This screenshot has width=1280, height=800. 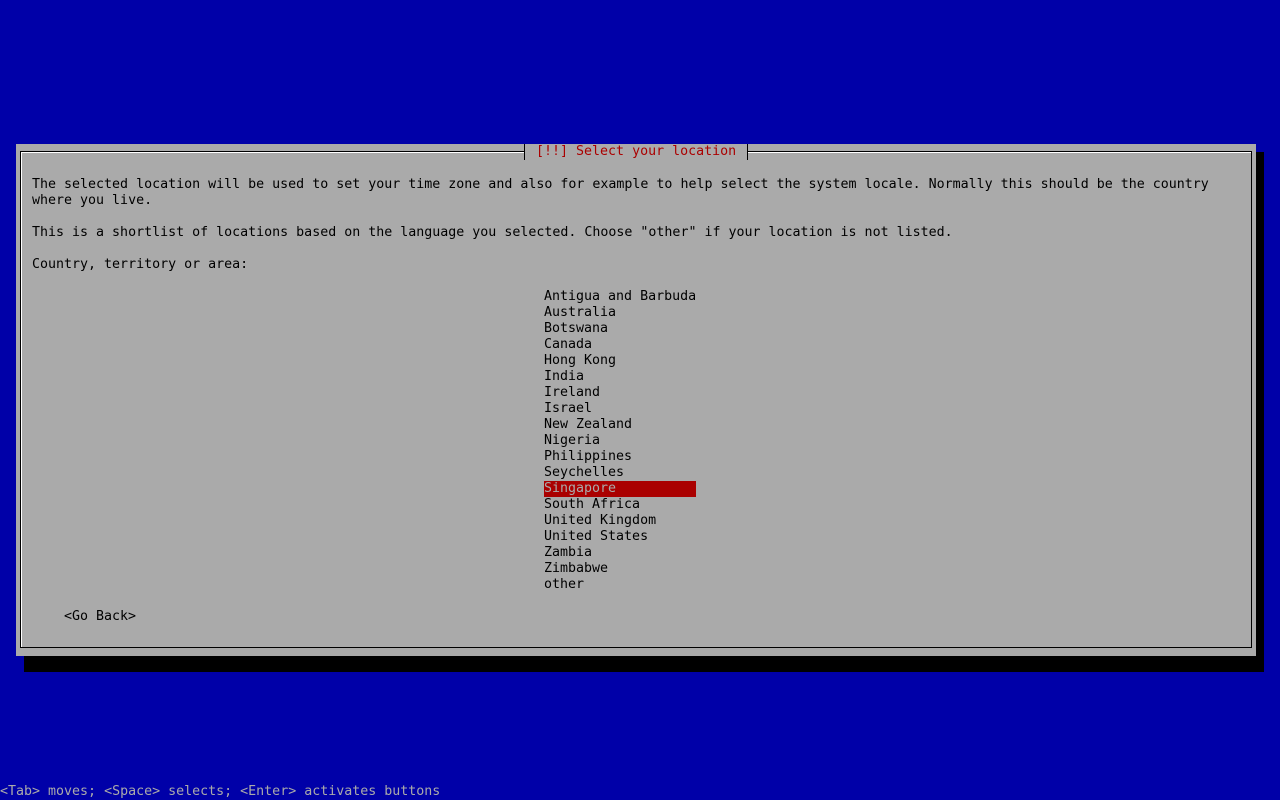 I want to click on dialog-title: [!!] Select your location, so click(x=636, y=152).